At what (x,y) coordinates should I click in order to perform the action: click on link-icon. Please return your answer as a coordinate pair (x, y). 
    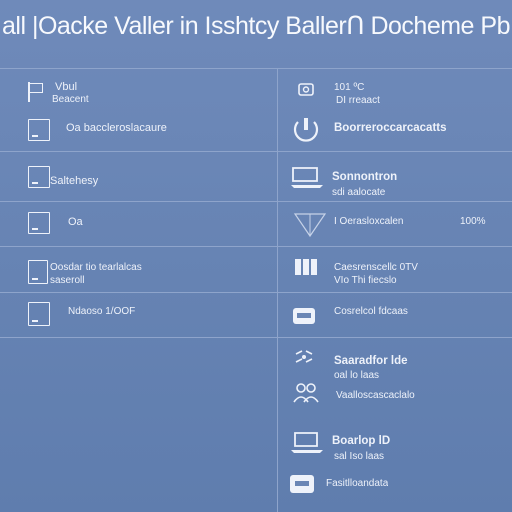
    Looking at the image, I should click on (304, 356).